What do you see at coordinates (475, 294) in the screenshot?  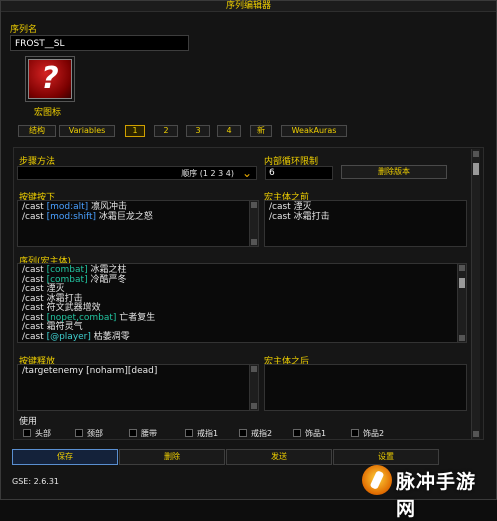 I see `panel-scrollbar` at bounding box center [475, 294].